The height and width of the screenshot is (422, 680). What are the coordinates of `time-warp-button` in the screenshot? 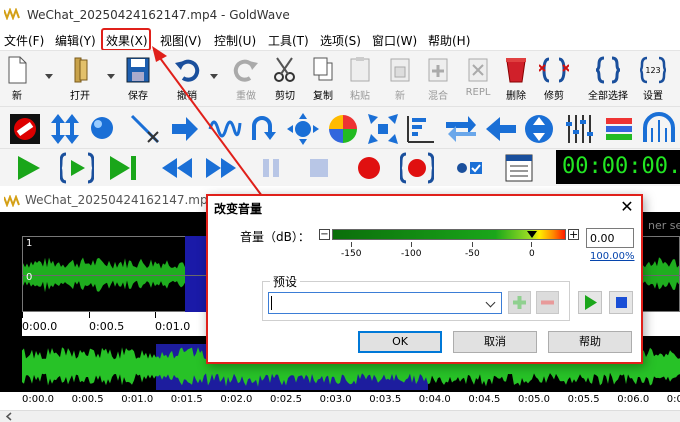 It's located at (185, 129).